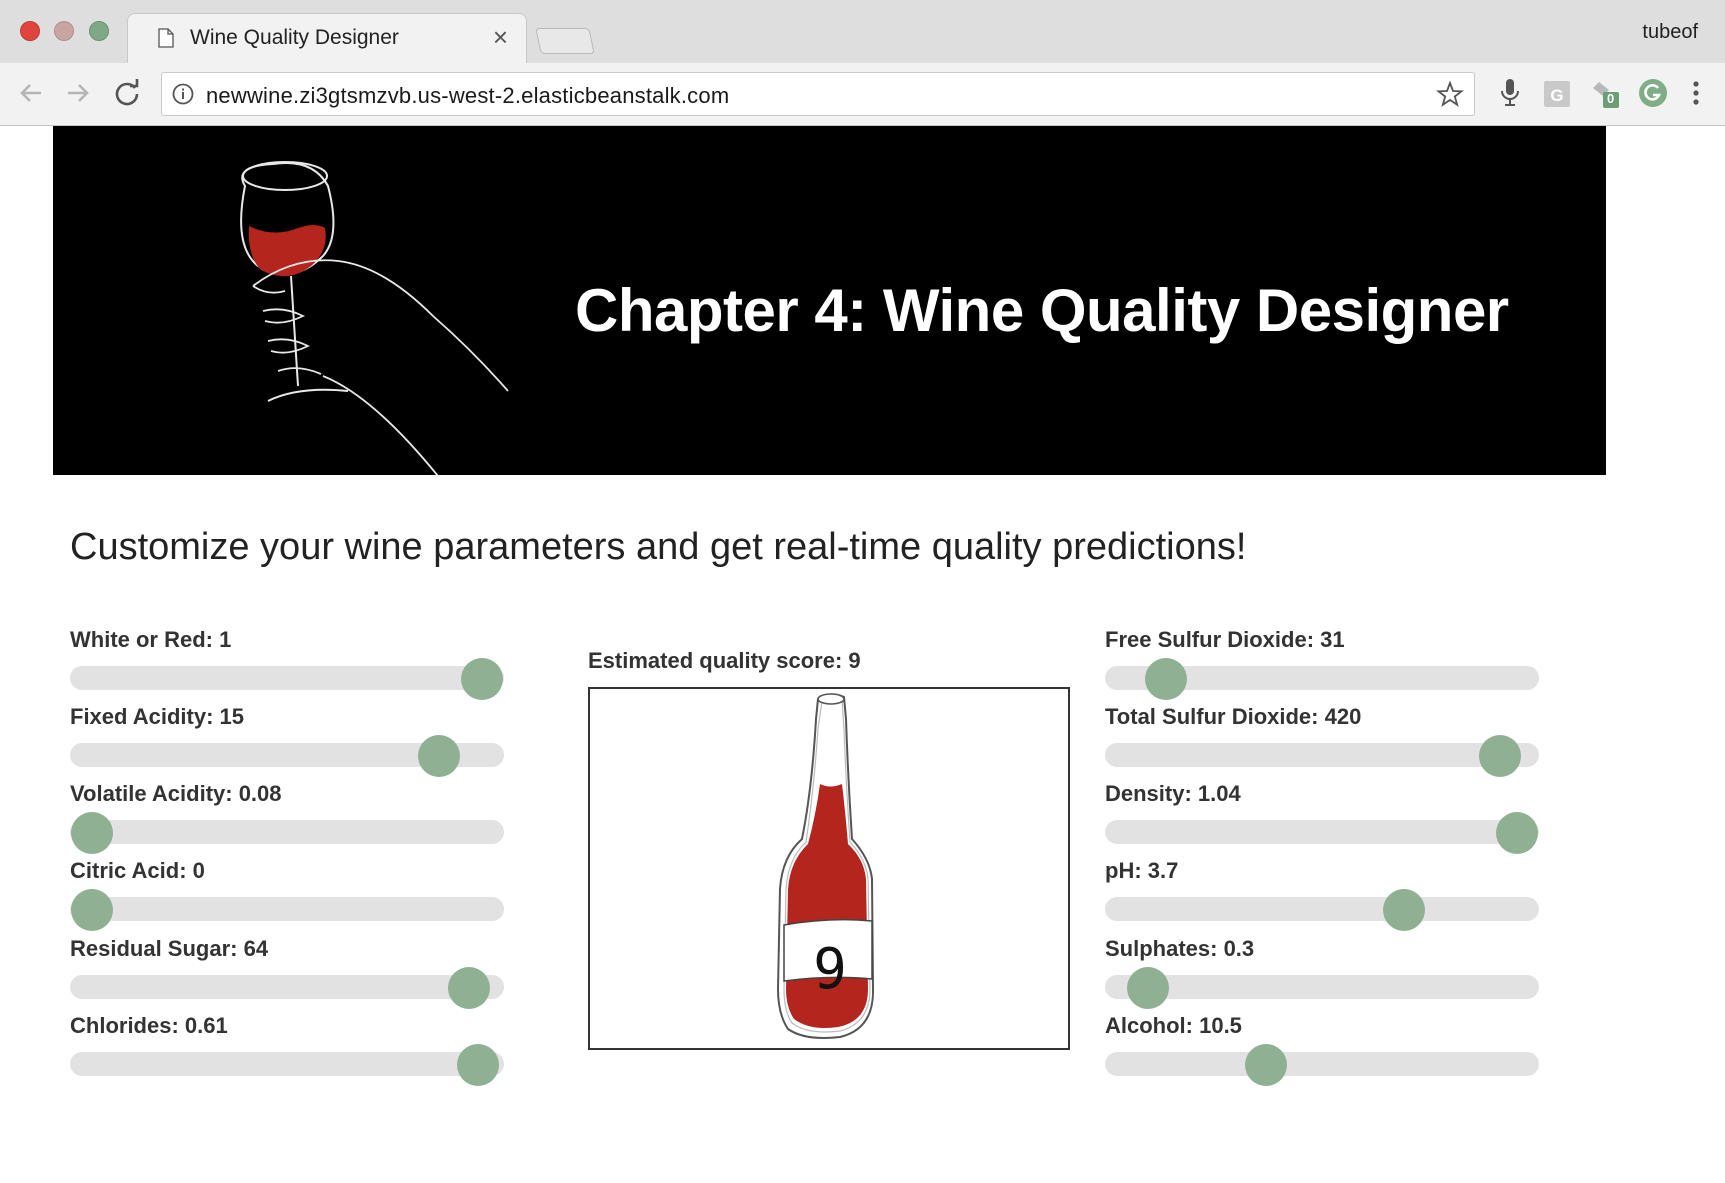 The width and height of the screenshot is (1725, 1183). Describe the element at coordinates (1173, 793) in the screenshot. I see `slider-label: Density: 1.04` at that location.